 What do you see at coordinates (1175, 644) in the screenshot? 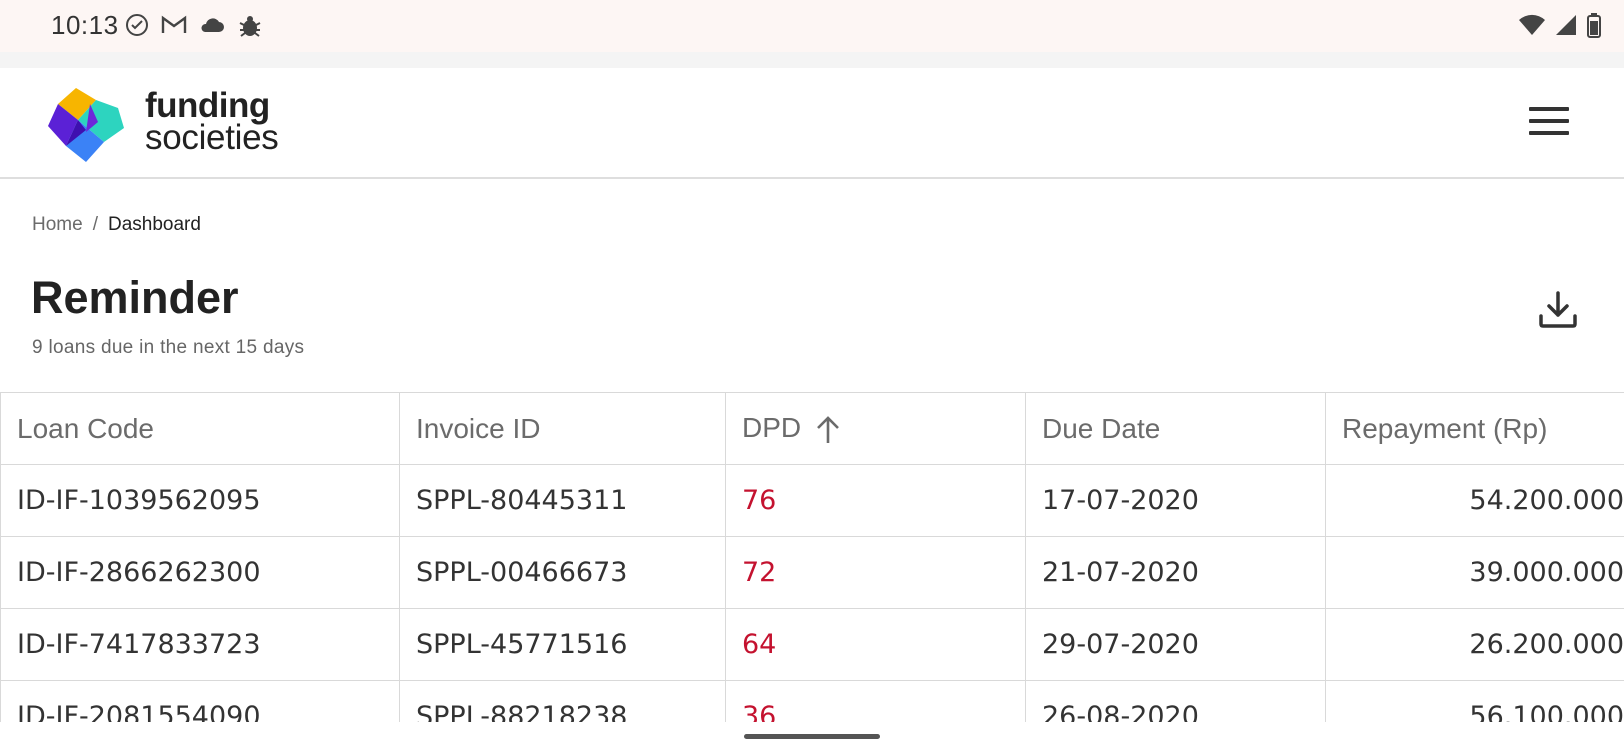
I see `cell-due-date: 29-07-2020` at bounding box center [1175, 644].